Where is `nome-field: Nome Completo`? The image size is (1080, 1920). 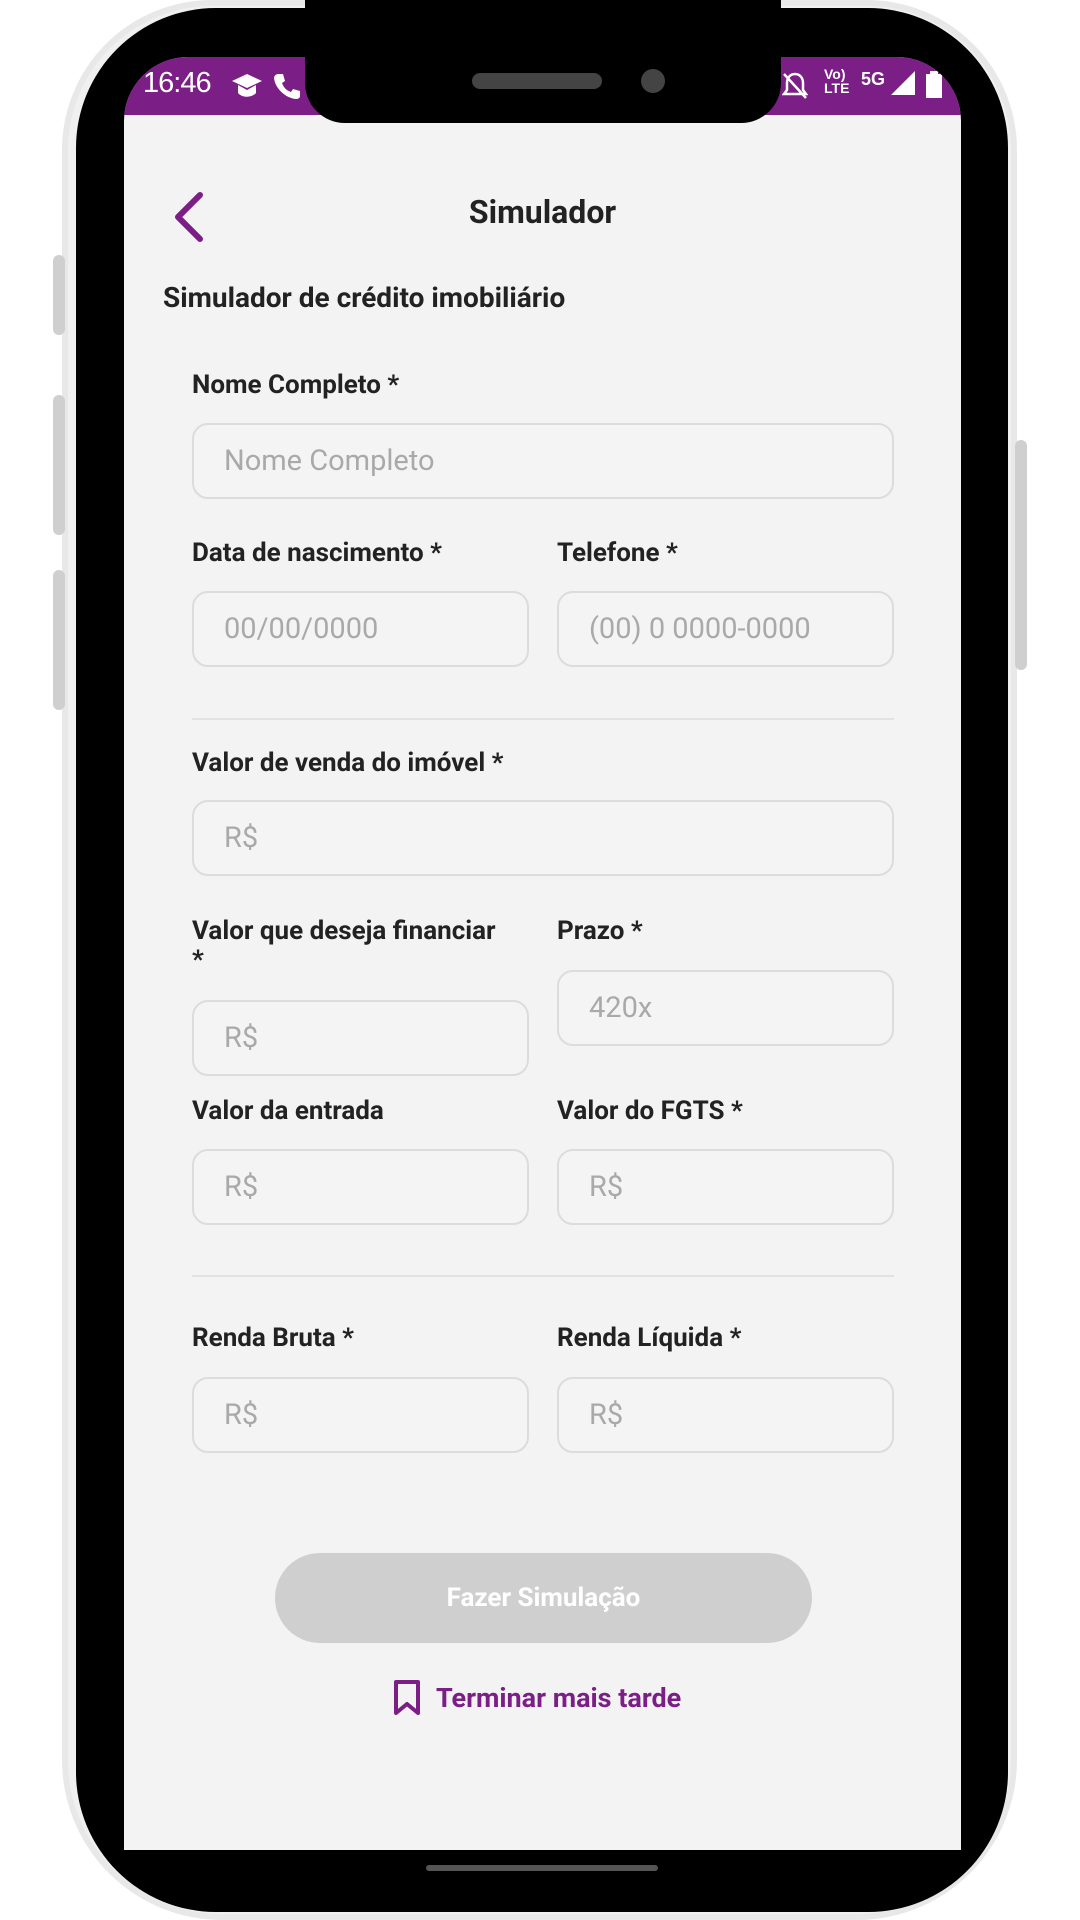 nome-field: Nome Completo is located at coordinates (543, 461).